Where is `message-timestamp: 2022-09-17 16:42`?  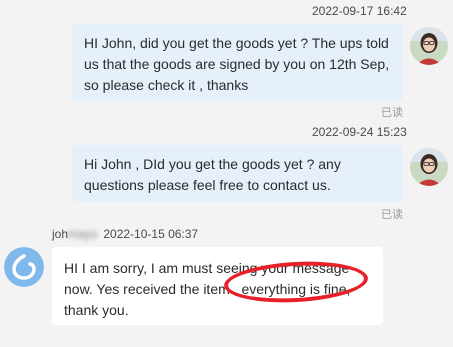 message-timestamp: 2022-09-17 16:42 is located at coordinates (359, 11).